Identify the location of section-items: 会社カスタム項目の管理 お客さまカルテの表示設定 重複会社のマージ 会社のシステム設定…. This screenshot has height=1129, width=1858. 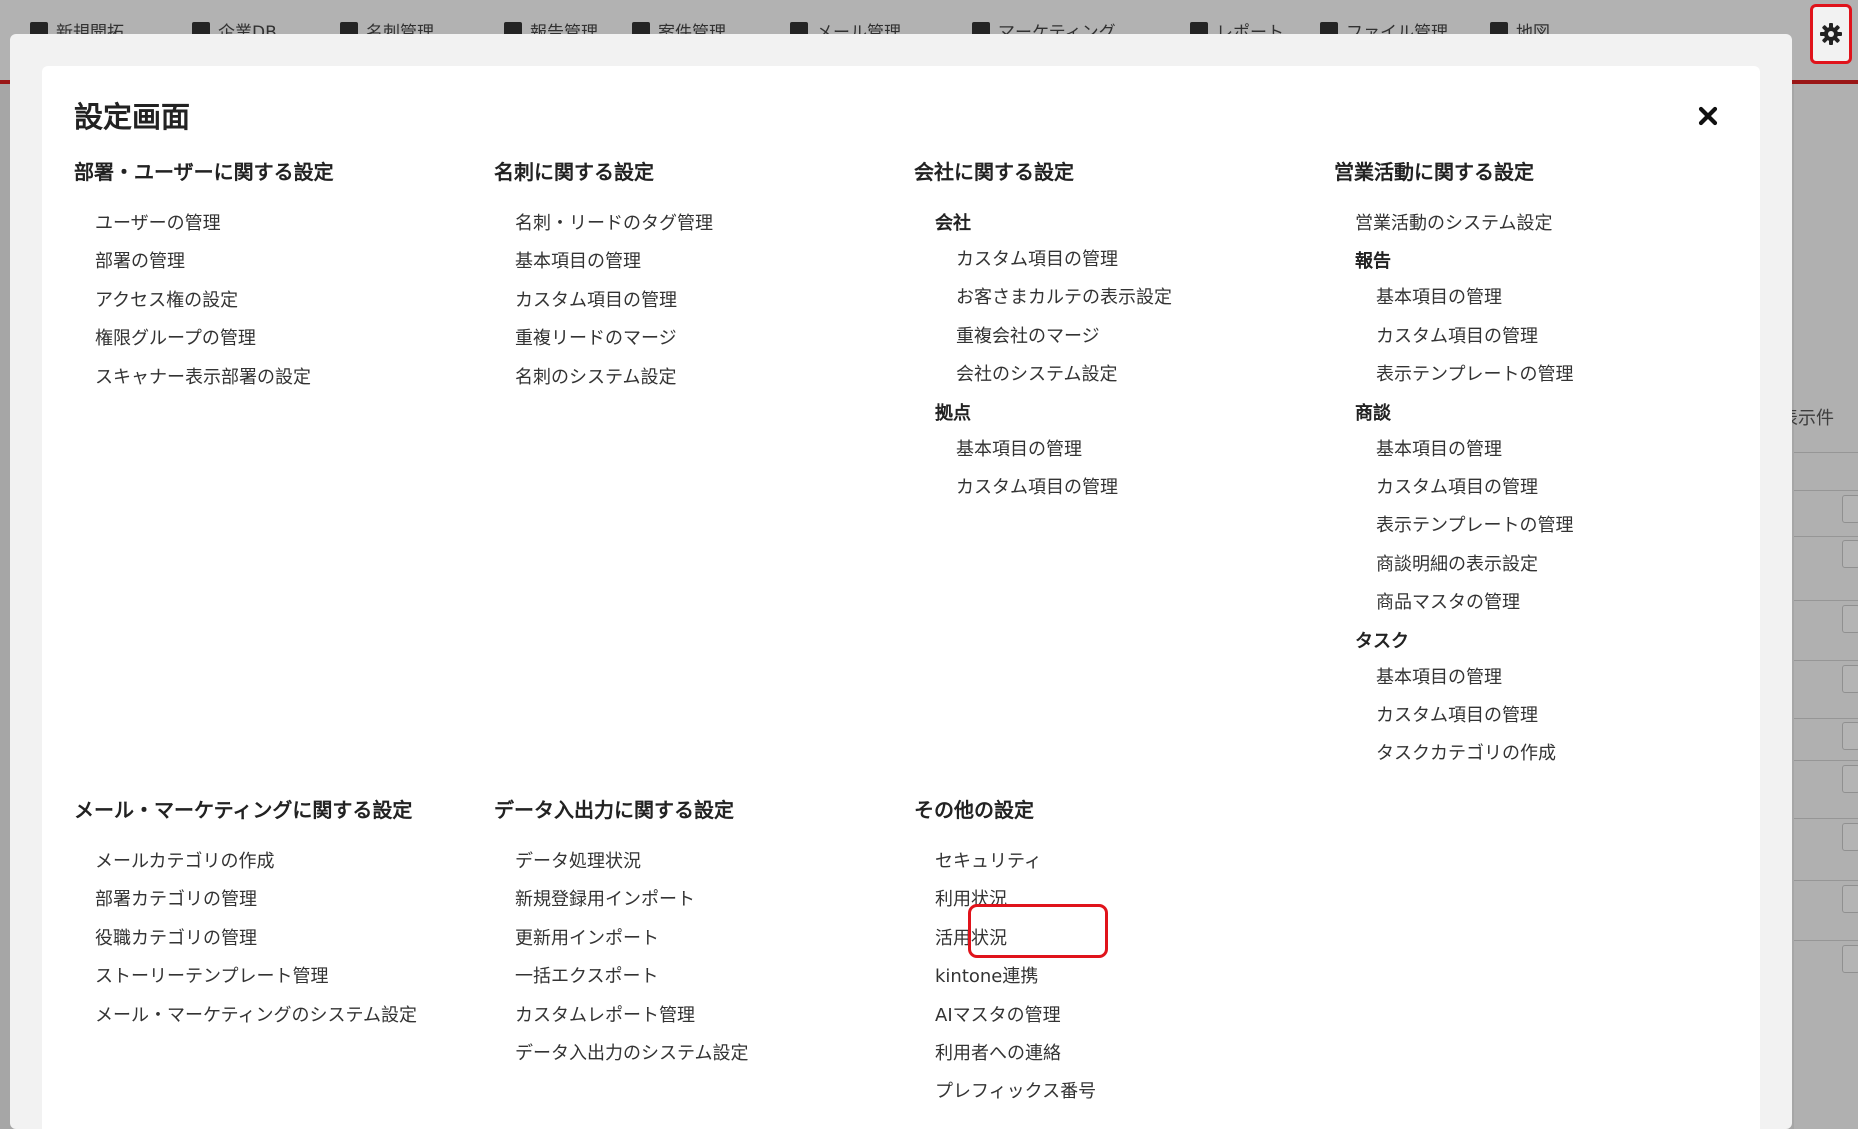
(1043, 361).